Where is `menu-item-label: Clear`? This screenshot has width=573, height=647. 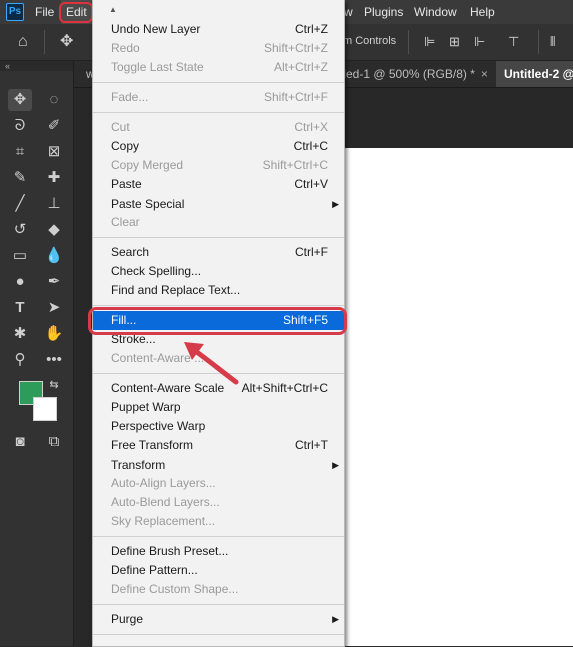
menu-item-label: Clear is located at coordinates (125, 222).